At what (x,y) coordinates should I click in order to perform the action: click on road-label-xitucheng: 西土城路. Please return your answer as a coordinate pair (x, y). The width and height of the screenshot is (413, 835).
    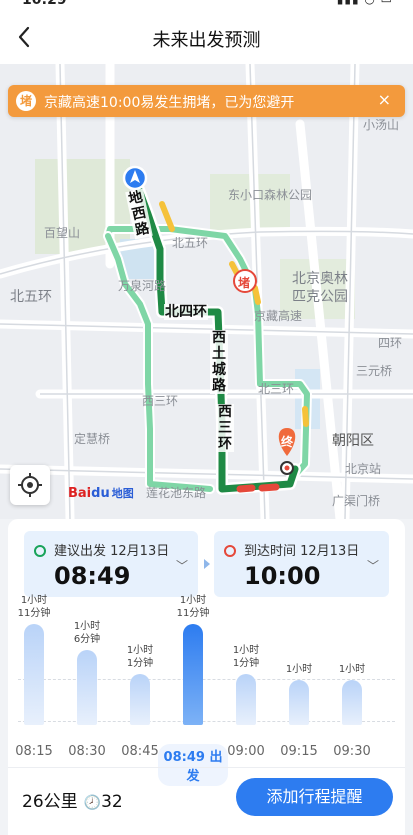
    Looking at the image, I should click on (219, 362).